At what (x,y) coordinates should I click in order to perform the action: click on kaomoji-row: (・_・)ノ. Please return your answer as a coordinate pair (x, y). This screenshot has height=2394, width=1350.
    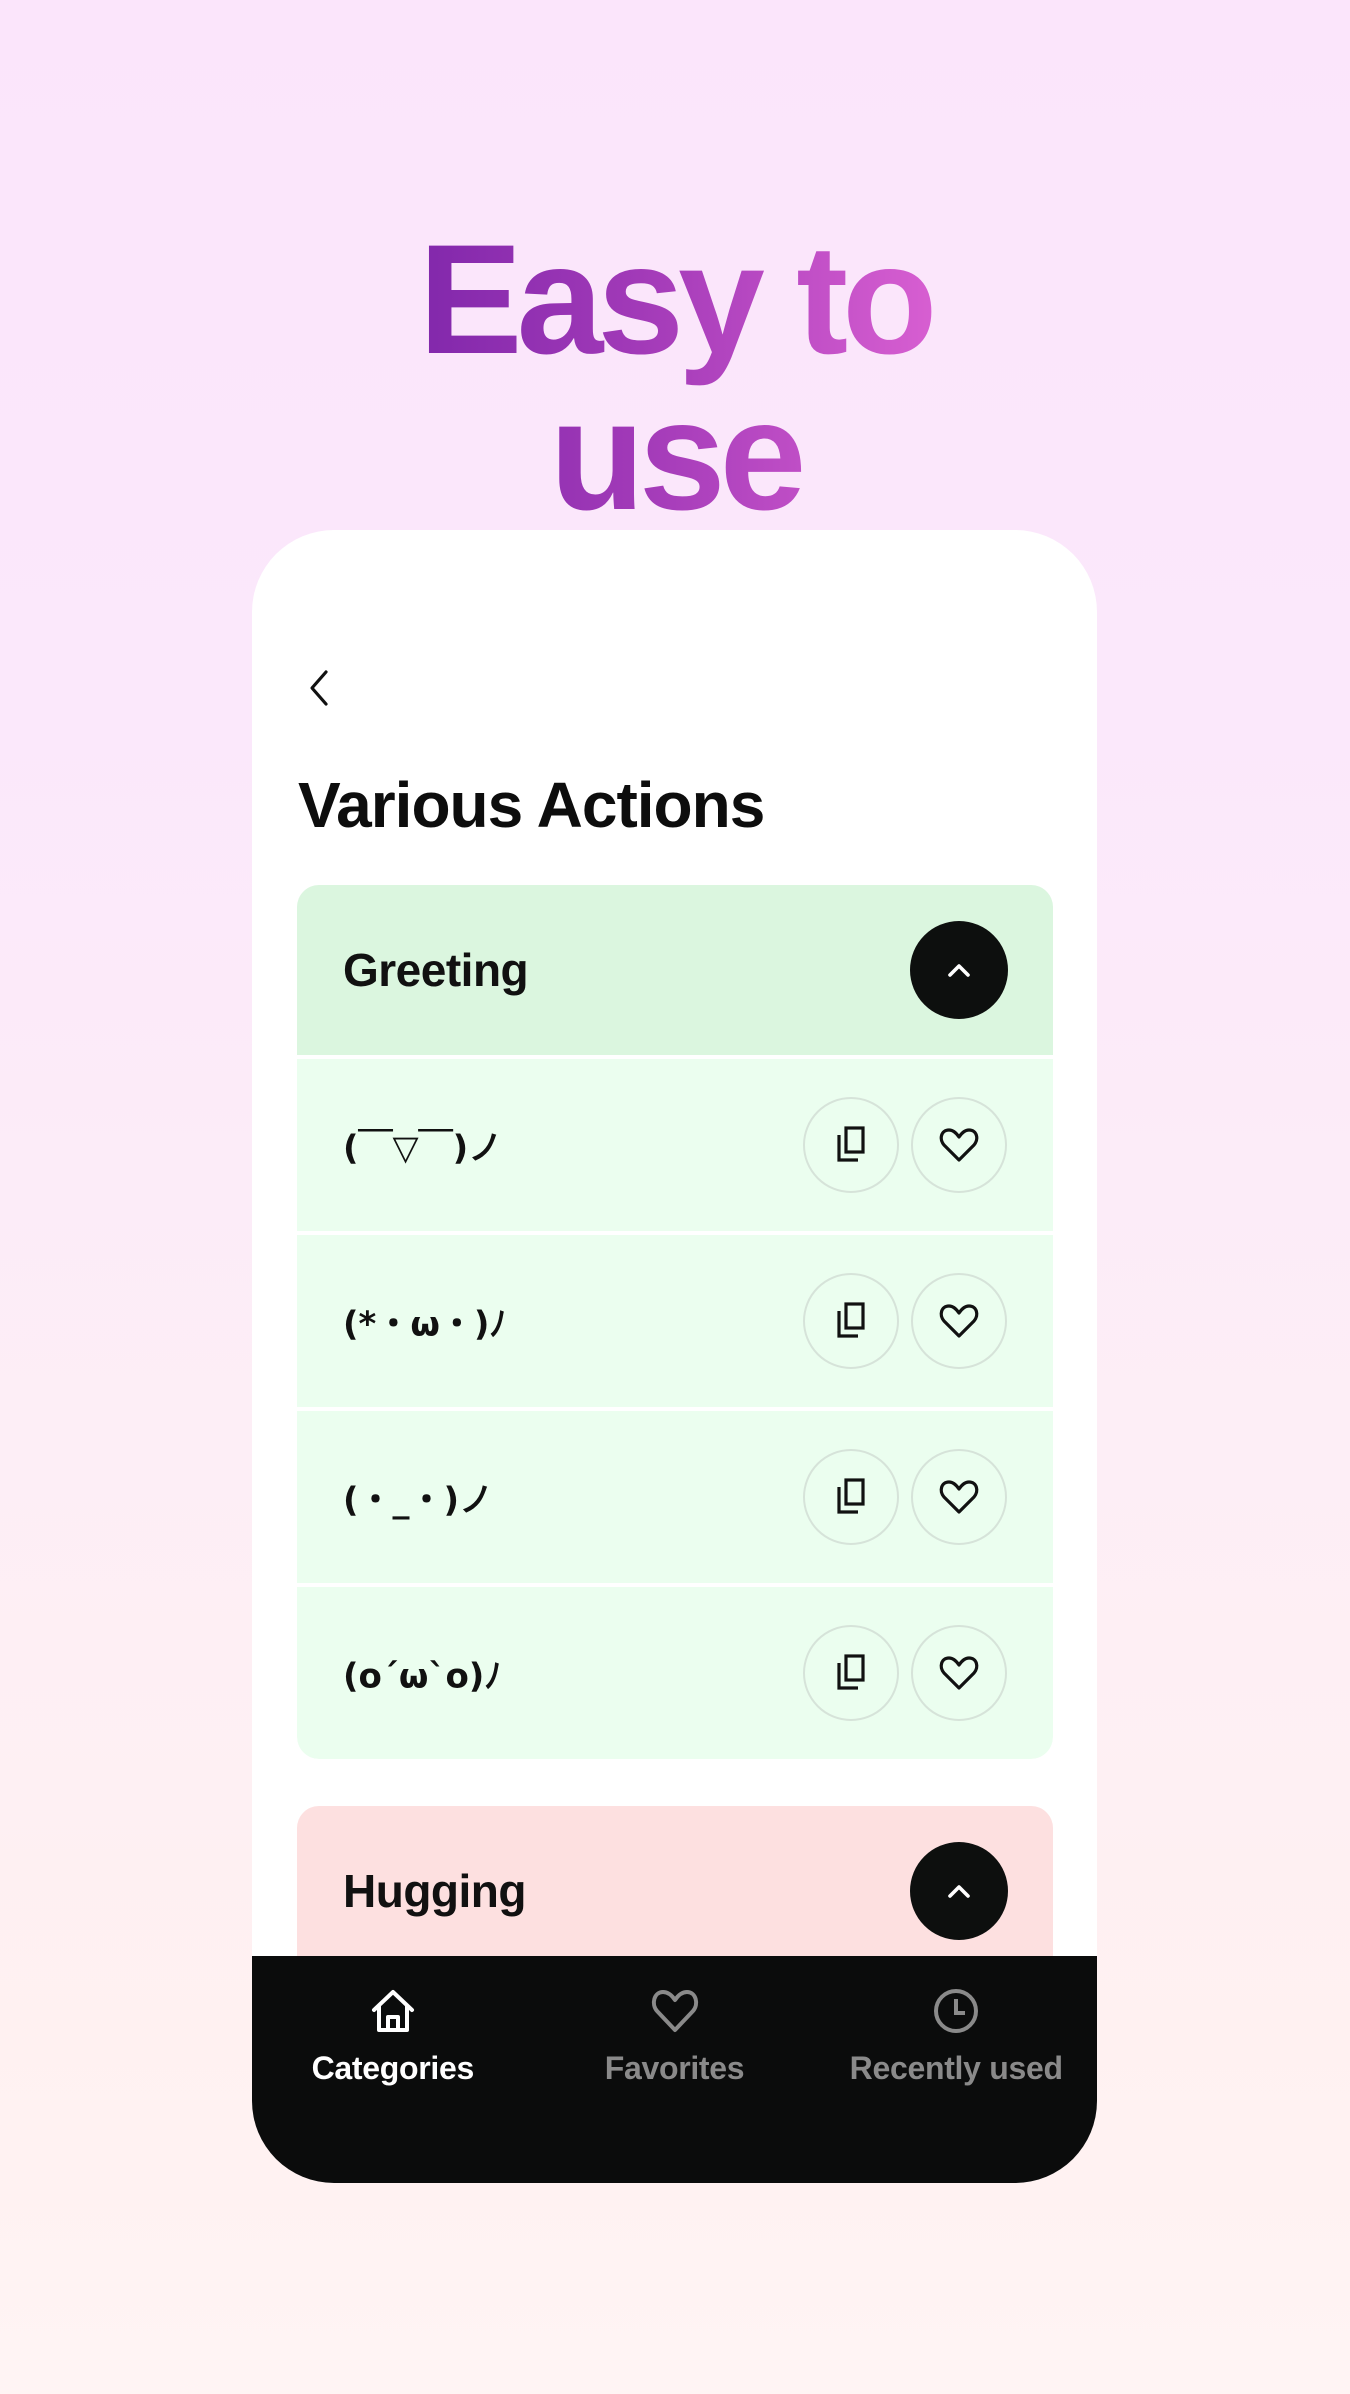
    Looking at the image, I should click on (675, 1497).